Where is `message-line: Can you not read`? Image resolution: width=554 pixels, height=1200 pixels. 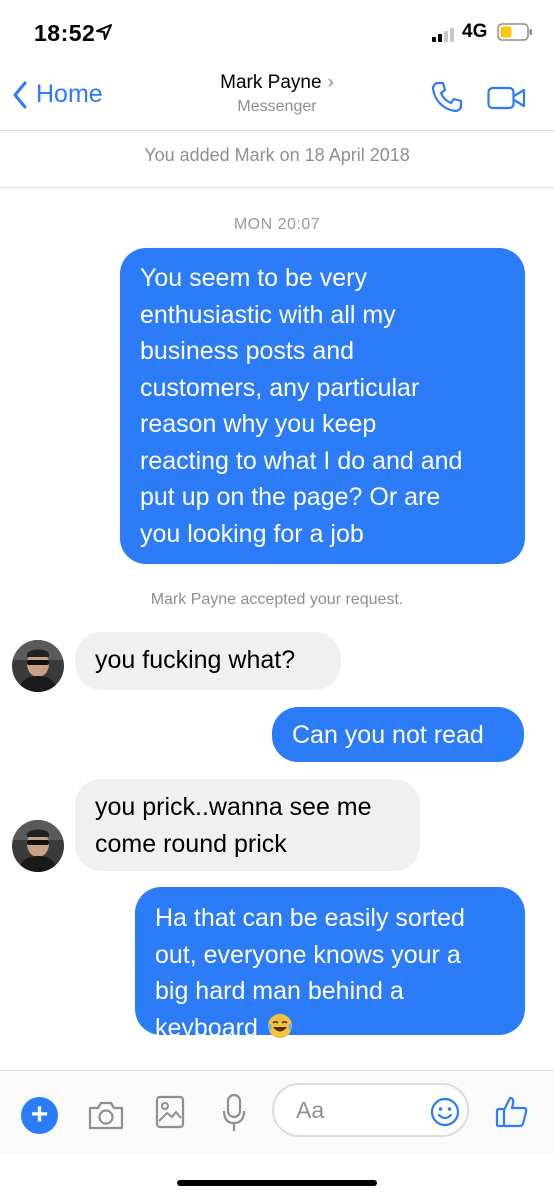 message-line: Can you not read is located at coordinates (388, 735).